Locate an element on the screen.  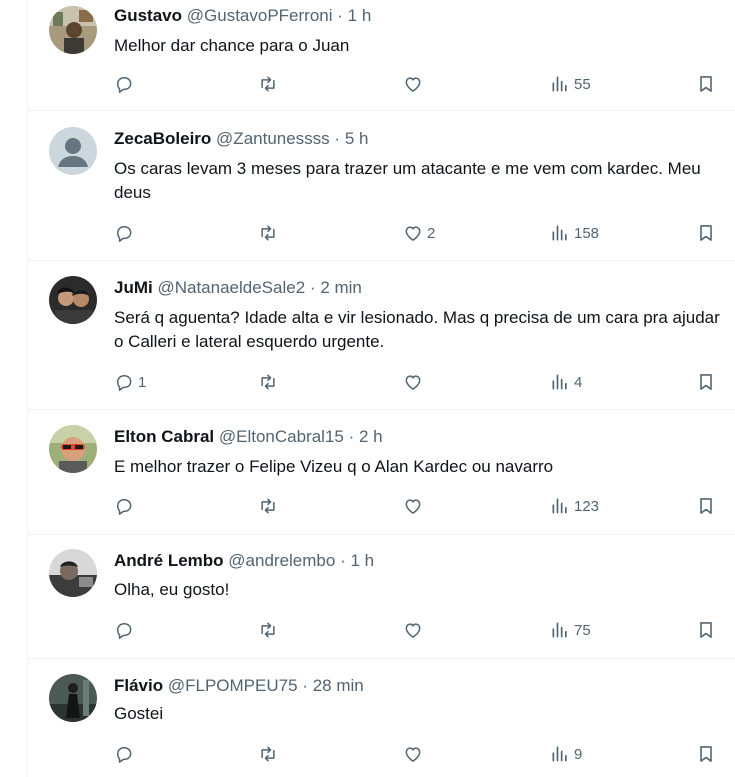
like-button: 2 is located at coordinates (419, 233).